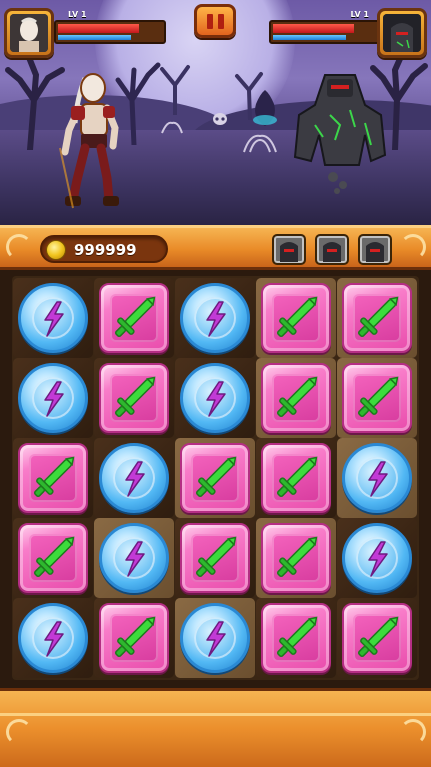 This screenshot has height=767, width=431. I want to click on player-mp-bar, so click(94, 37).